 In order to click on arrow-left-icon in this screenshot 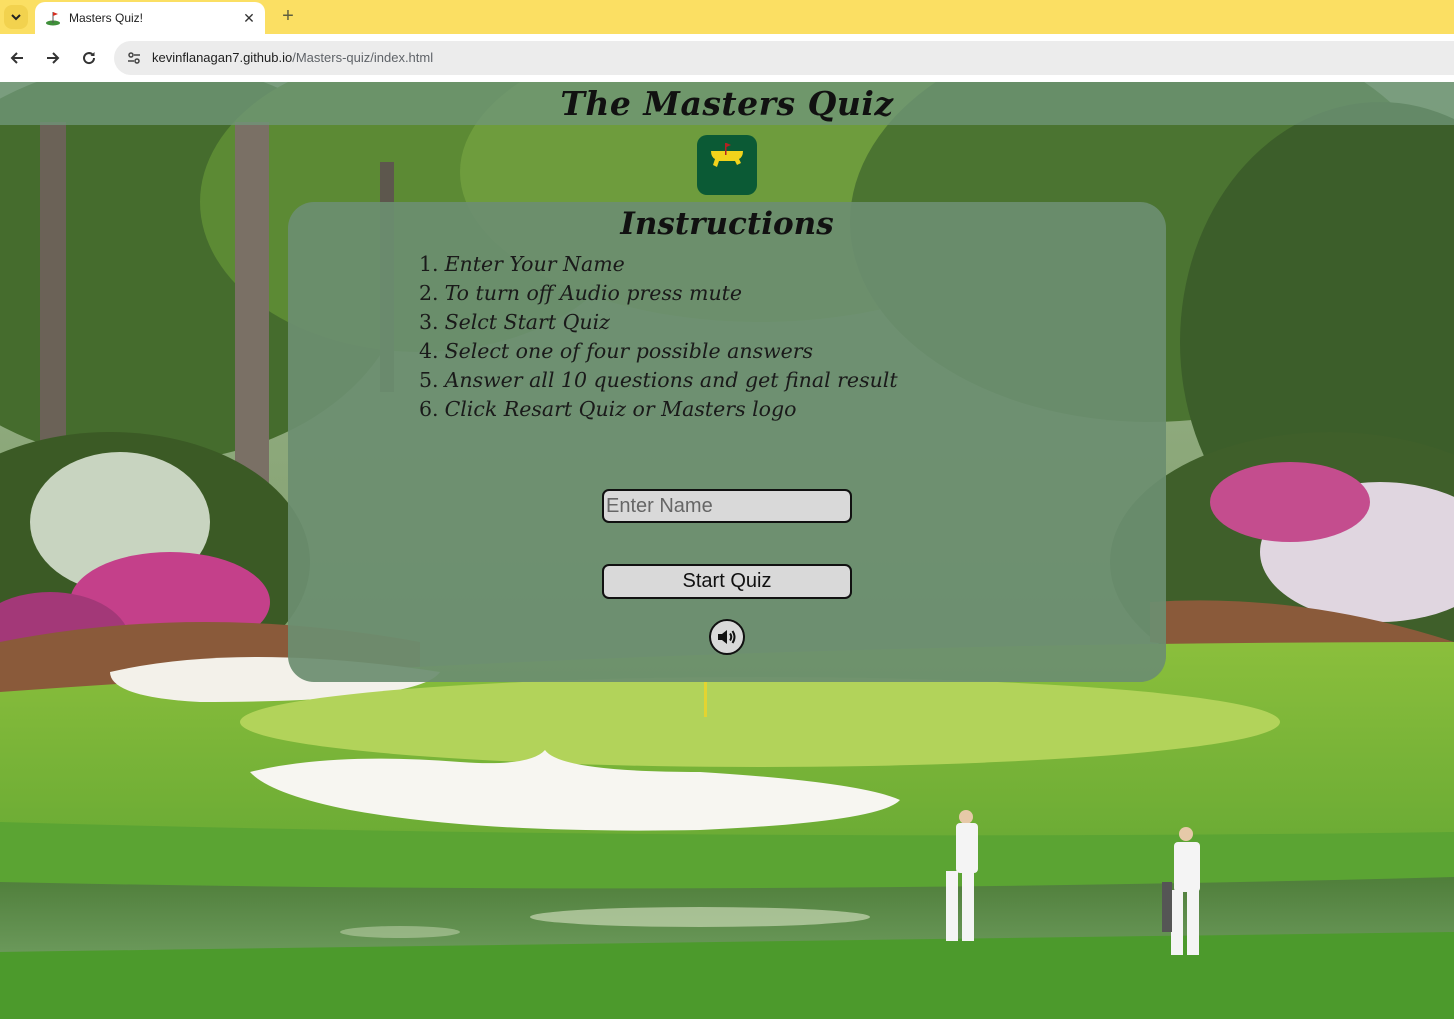, I will do `click(16, 58)`.